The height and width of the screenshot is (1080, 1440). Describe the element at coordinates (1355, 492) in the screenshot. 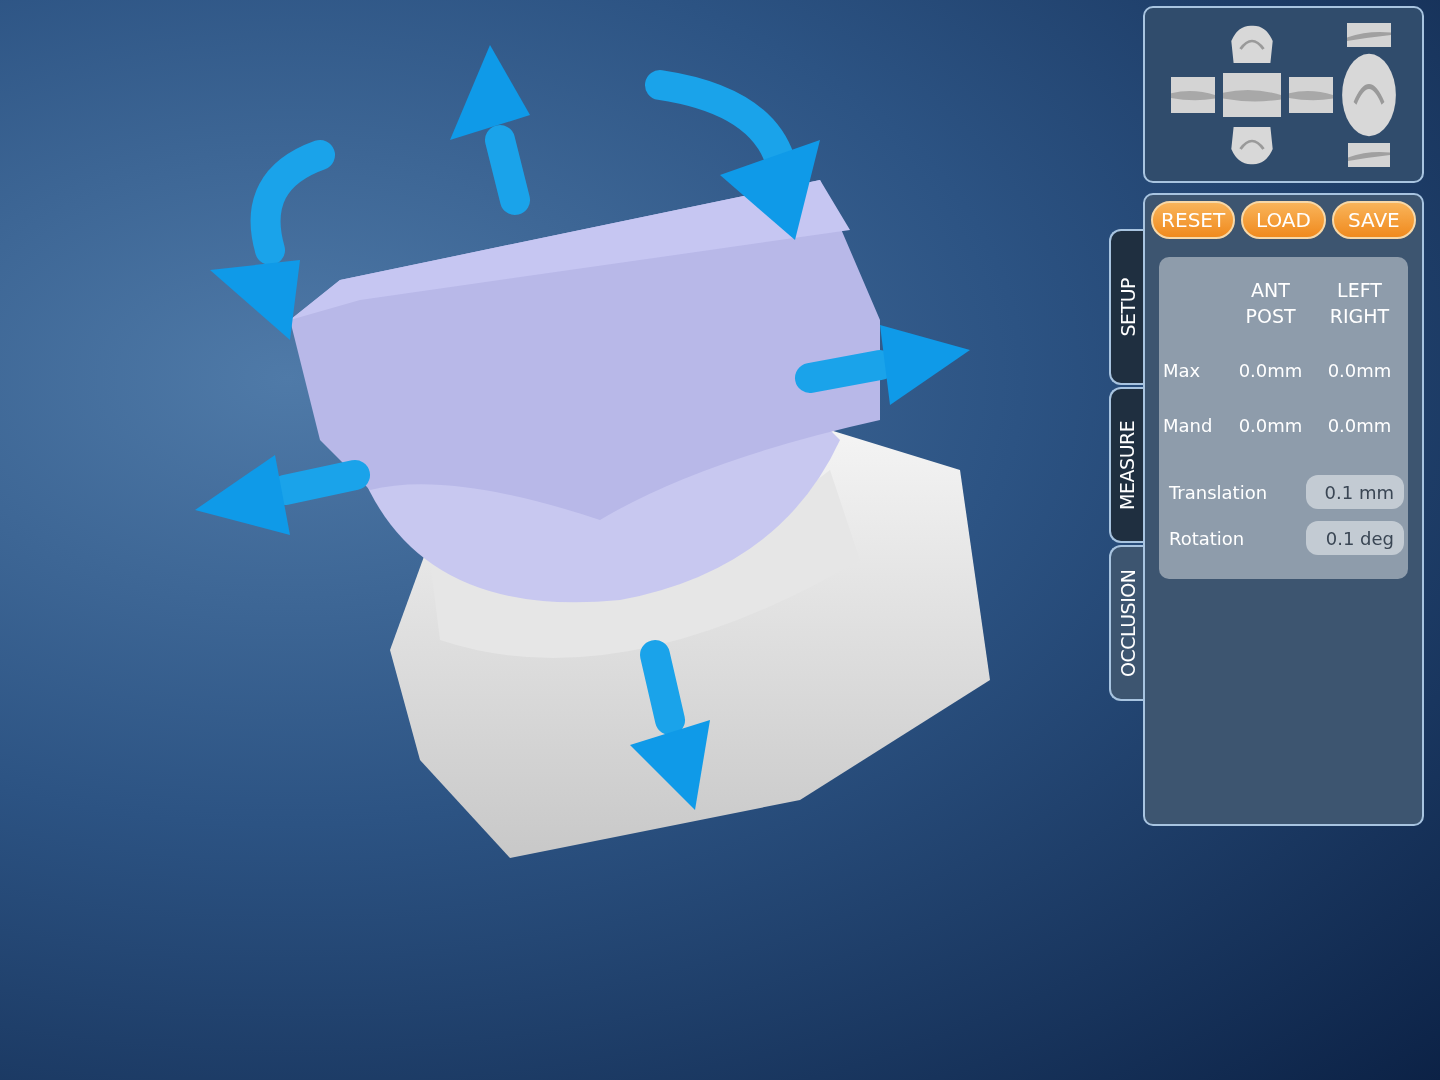

I see `step-field: 0.1 mm` at that location.